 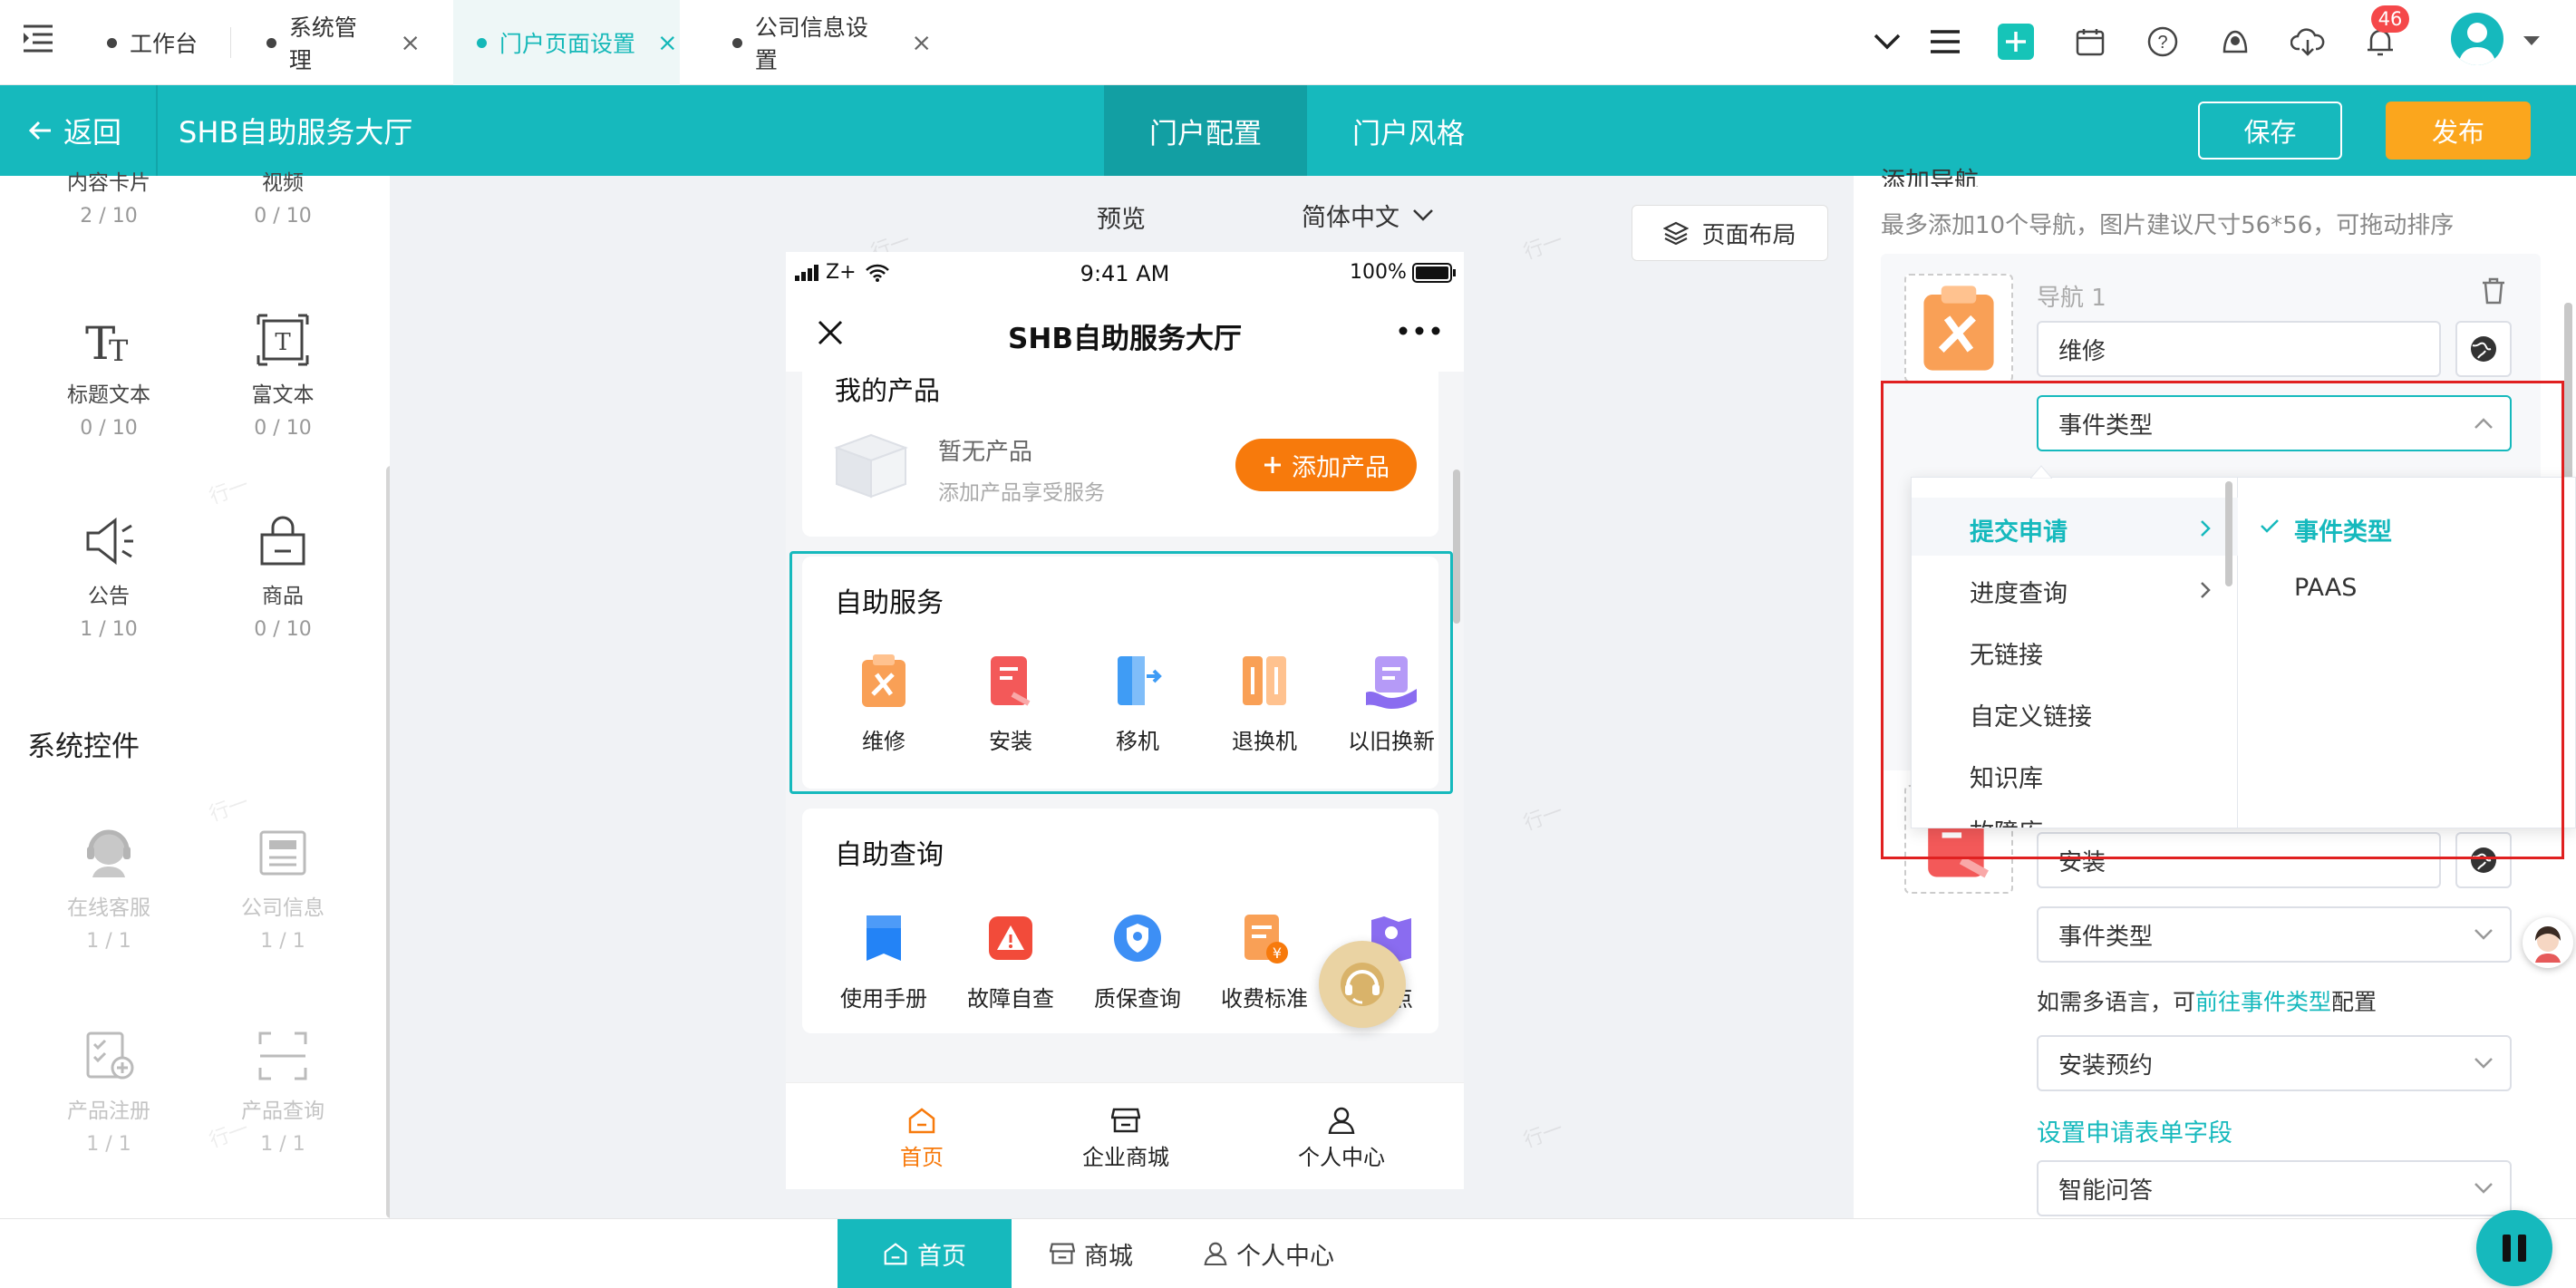 I want to click on goto-event-type-link: 前往事件类型, so click(x=2263, y=1000).